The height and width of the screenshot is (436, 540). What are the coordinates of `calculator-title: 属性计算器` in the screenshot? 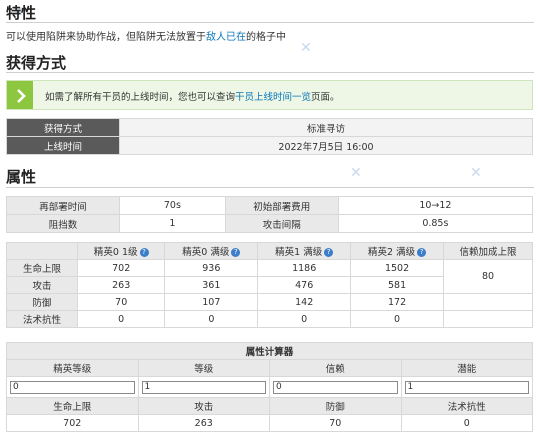 It's located at (269, 351).